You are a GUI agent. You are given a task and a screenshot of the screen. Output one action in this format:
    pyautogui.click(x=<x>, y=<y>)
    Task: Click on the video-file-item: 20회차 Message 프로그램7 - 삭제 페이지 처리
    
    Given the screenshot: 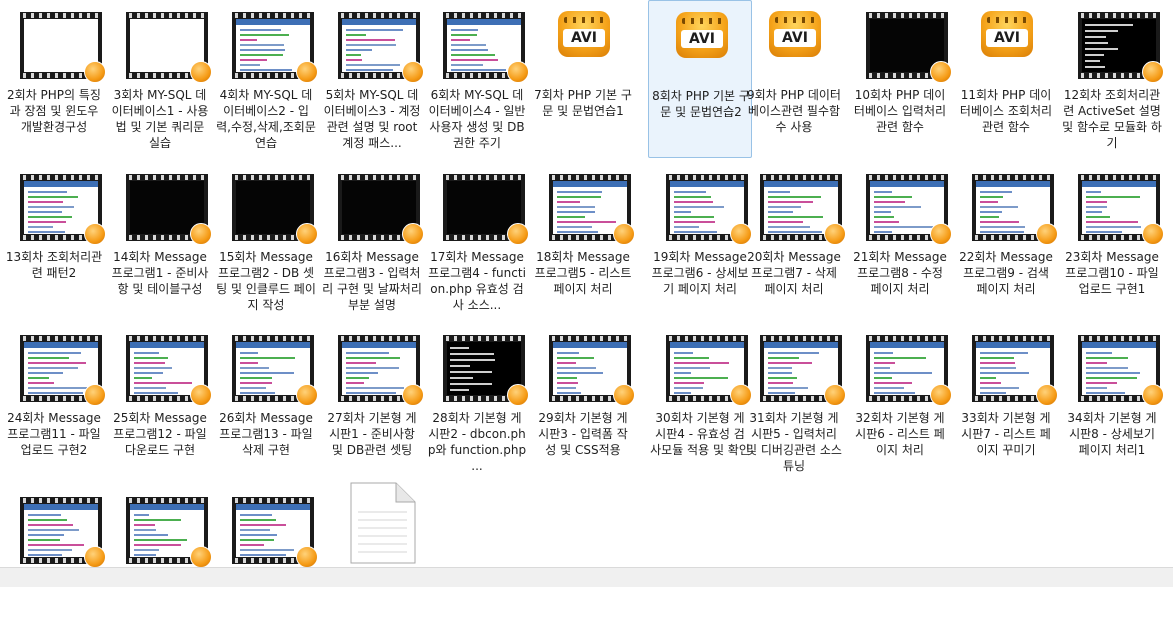 What is the action you would take?
    pyautogui.click(x=794, y=241)
    